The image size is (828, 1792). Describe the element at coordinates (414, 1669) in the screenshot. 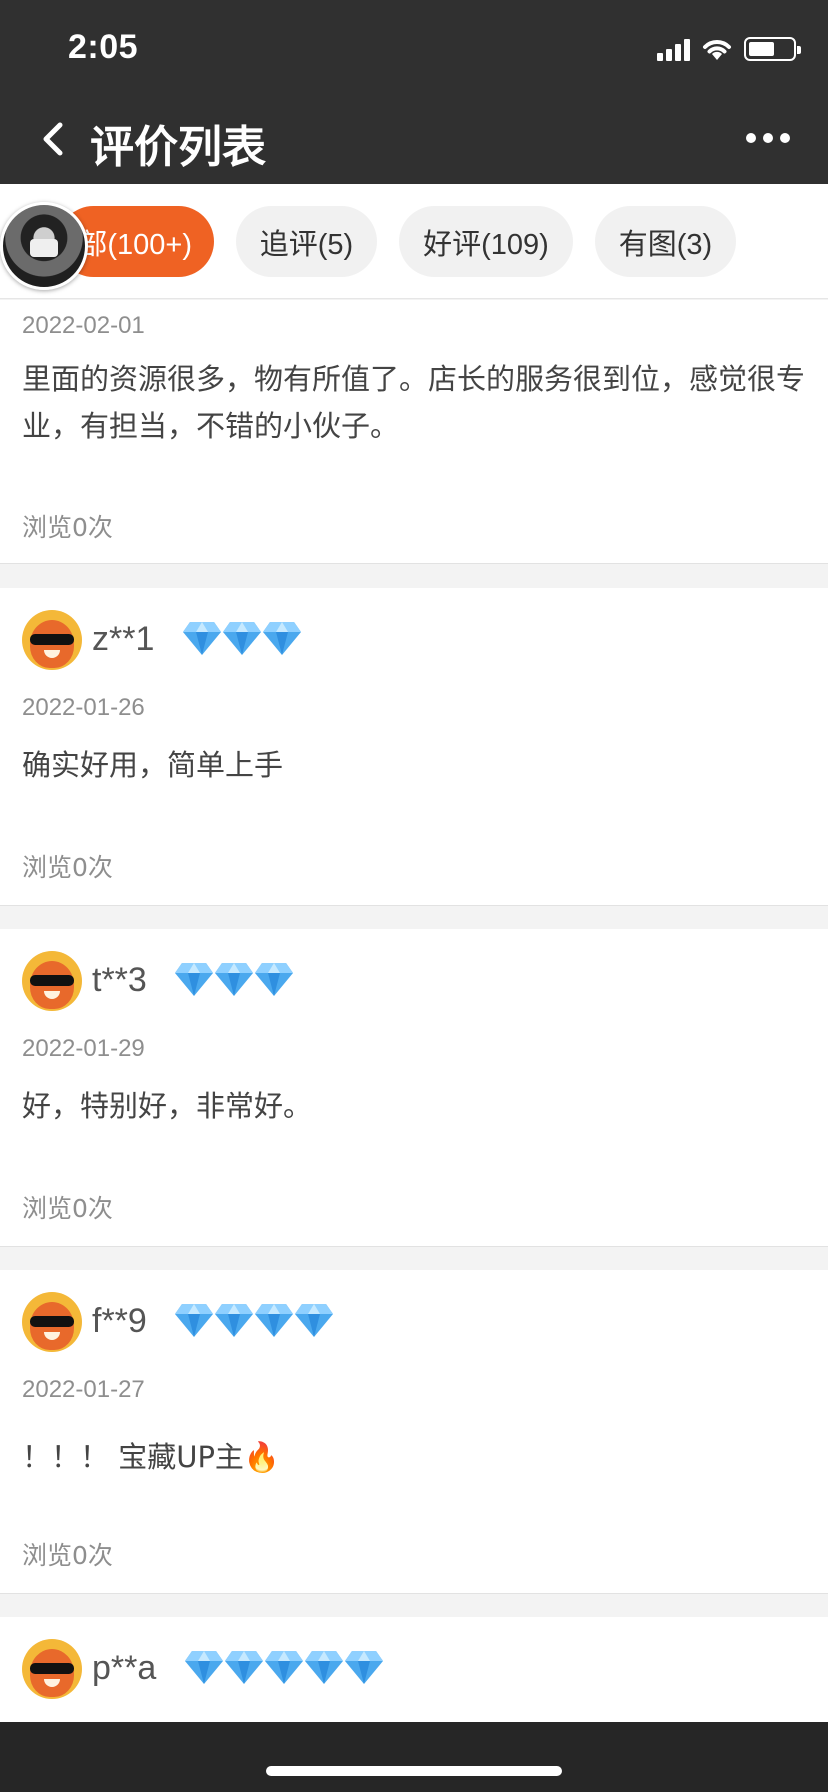

I see `review-item: p**a` at that location.